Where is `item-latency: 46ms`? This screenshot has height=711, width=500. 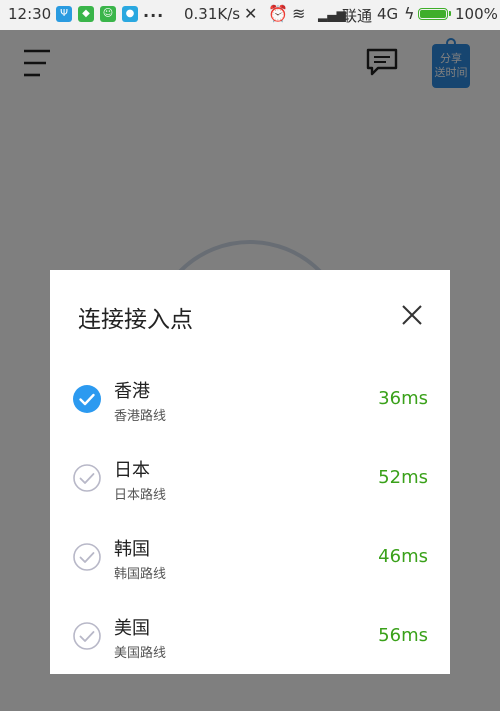 item-latency: 46ms is located at coordinates (403, 556).